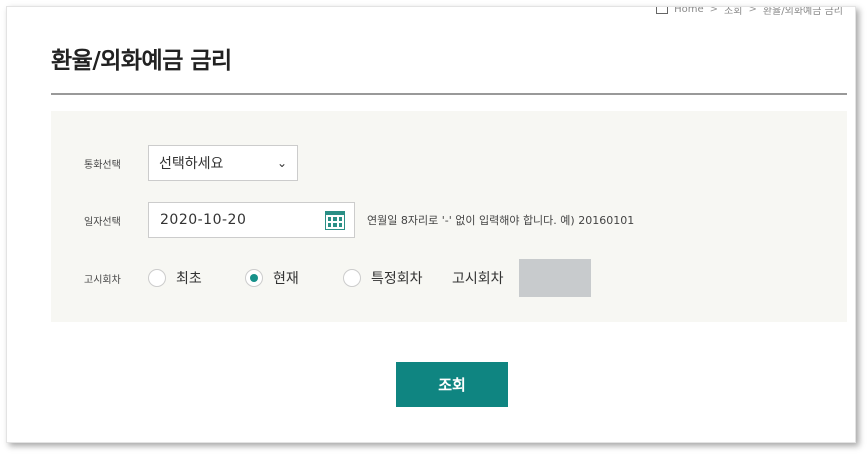 This screenshot has width=868, height=455. Describe the element at coordinates (102, 222) in the screenshot. I see `date-label: 일자선택` at that location.